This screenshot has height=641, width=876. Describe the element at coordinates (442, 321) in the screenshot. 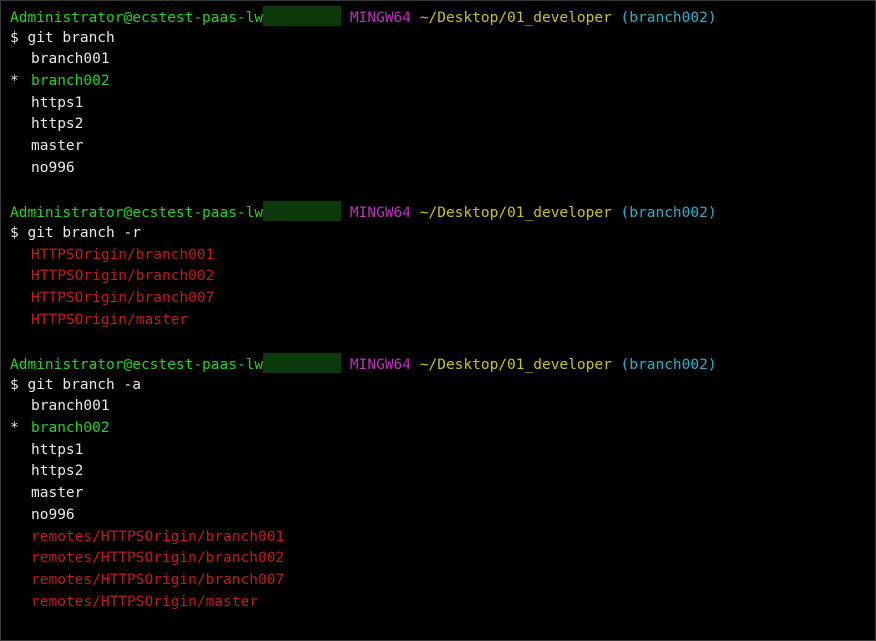

I see `branch-list-item: HTTPSOrigin/master` at that location.